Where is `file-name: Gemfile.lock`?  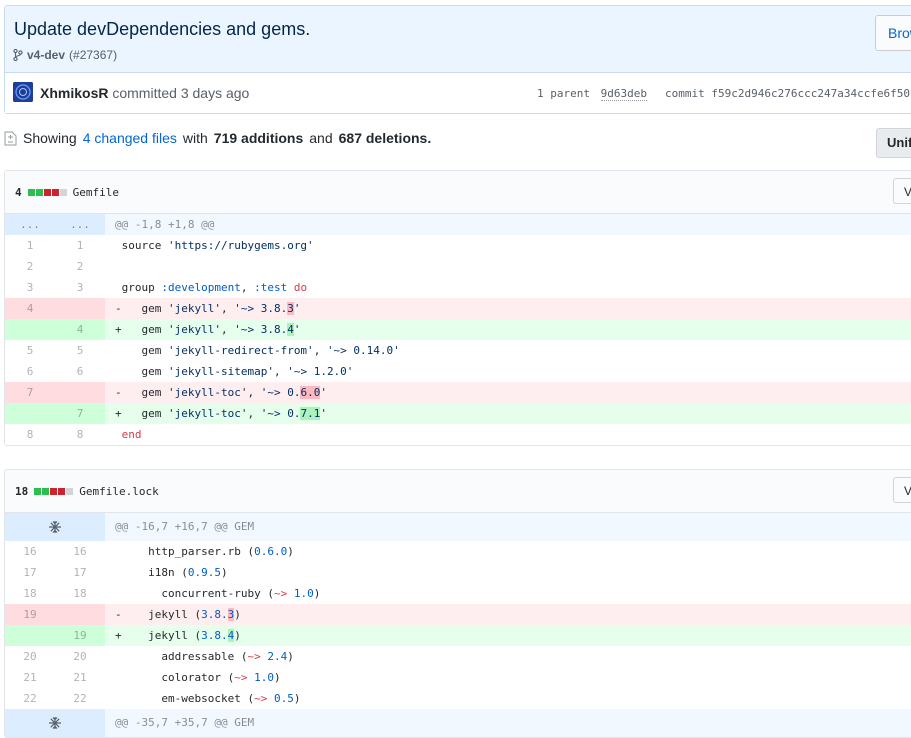 file-name: Gemfile.lock is located at coordinates (118, 491).